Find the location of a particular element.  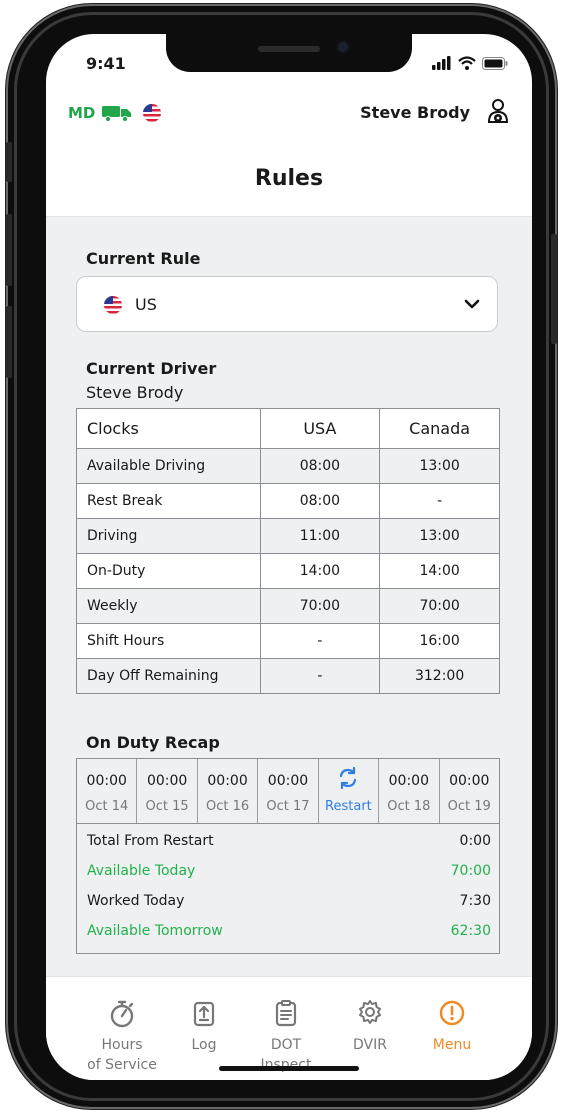

summary-total-from-restart: Total From Restart 0:00 is located at coordinates (289, 841).